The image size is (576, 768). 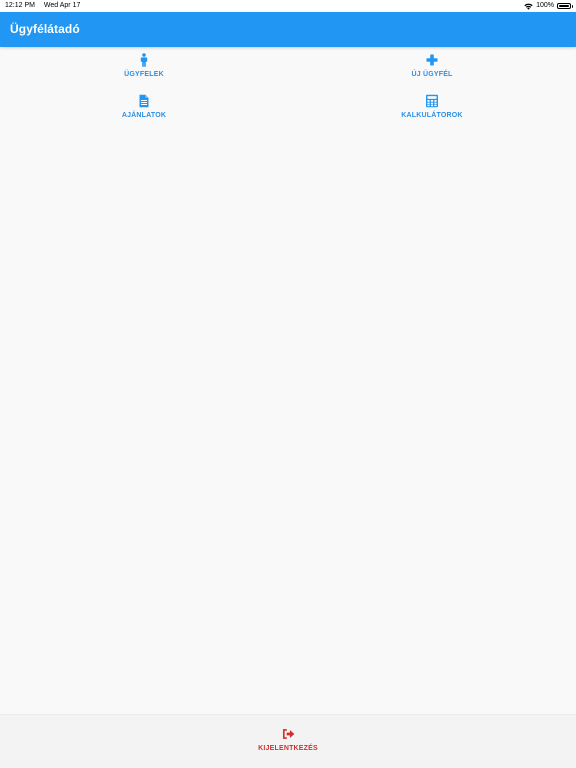 What do you see at coordinates (288, 734) in the screenshot?
I see `sign-out-icon` at bounding box center [288, 734].